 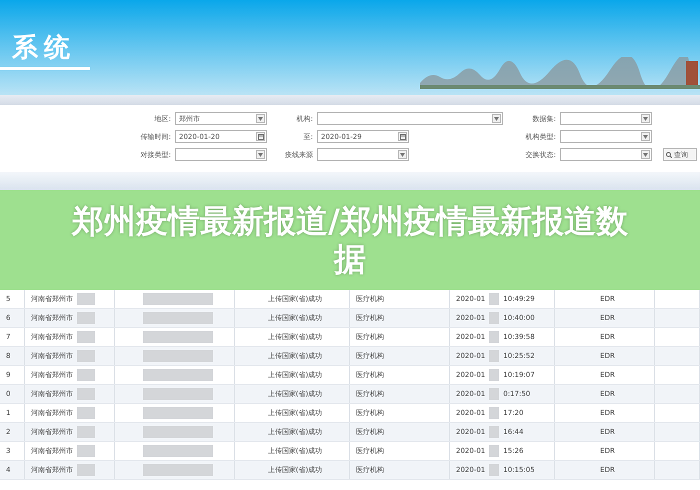 What do you see at coordinates (669, 155) in the screenshot?
I see `search-icon` at bounding box center [669, 155].